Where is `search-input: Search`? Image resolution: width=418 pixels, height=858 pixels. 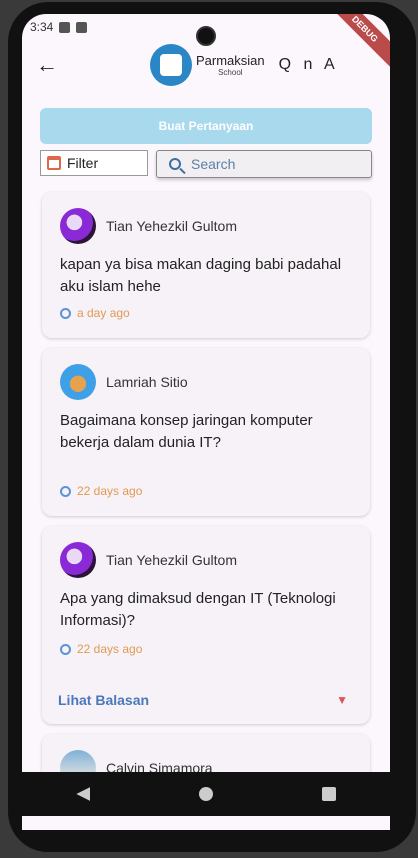 search-input: Search is located at coordinates (264, 164).